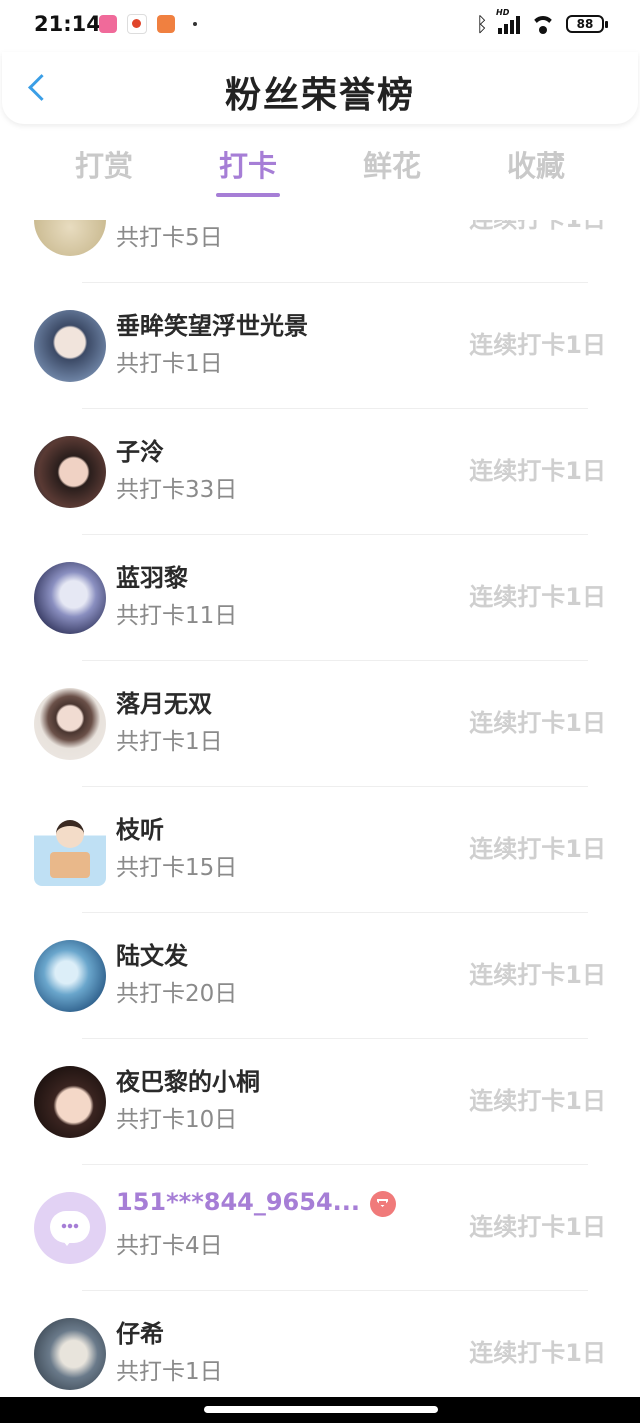  Describe the element at coordinates (70, 865) in the screenshot. I see `avatar-drink-cup` at that location.